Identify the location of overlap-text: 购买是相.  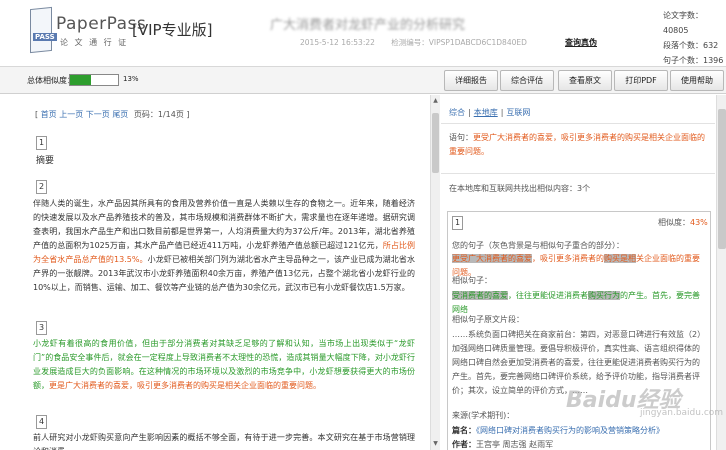
(620, 258).